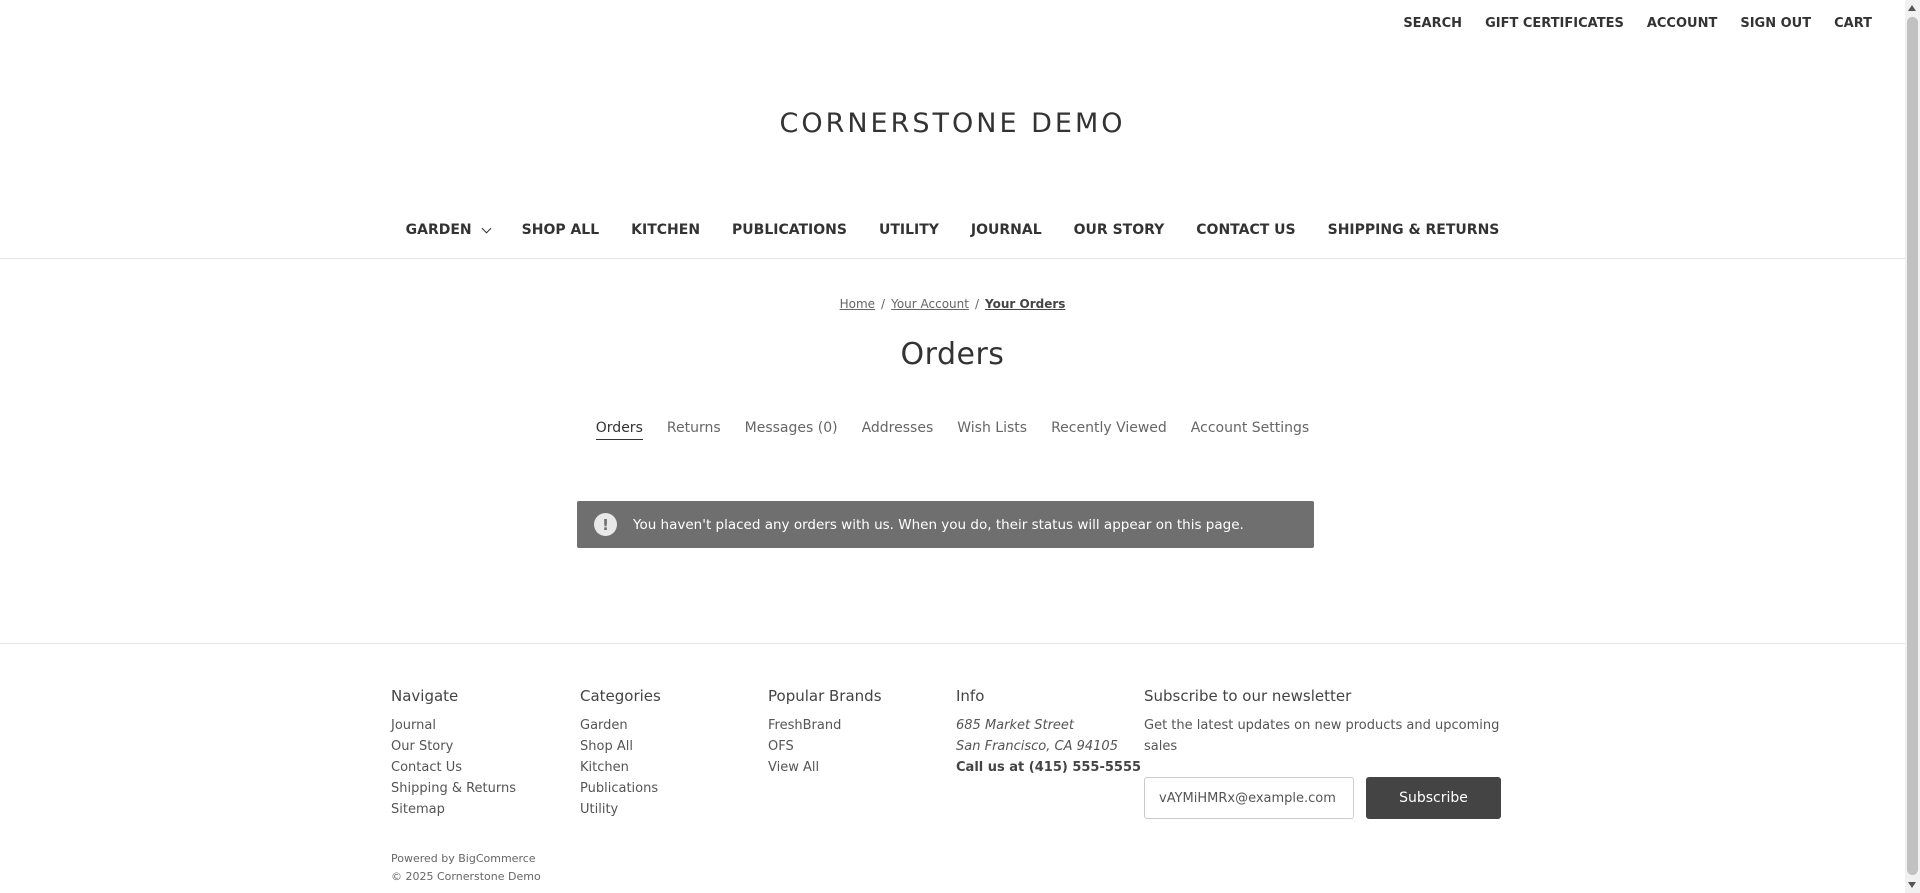 Image resolution: width=1920 pixels, height=893 pixels. I want to click on footer-link-contact-us: Contact Us, so click(426, 767).